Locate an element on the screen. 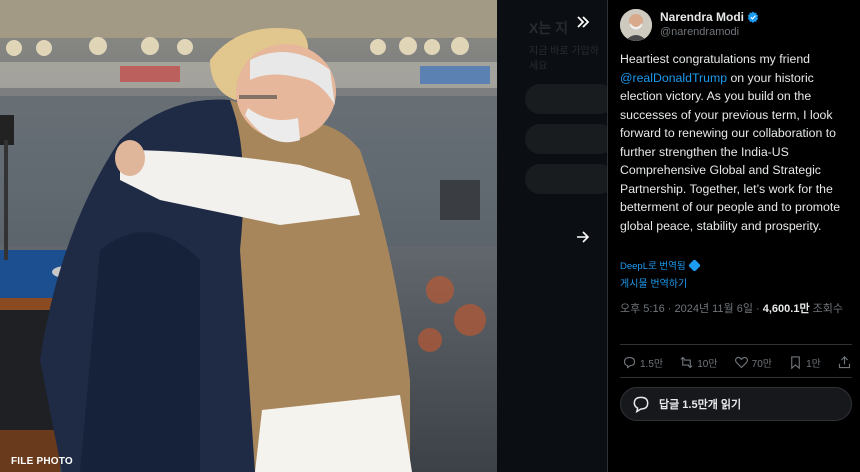 The image size is (860, 472). post-text-start: Heartiest congratulations my friend is located at coordinates (715, 59).